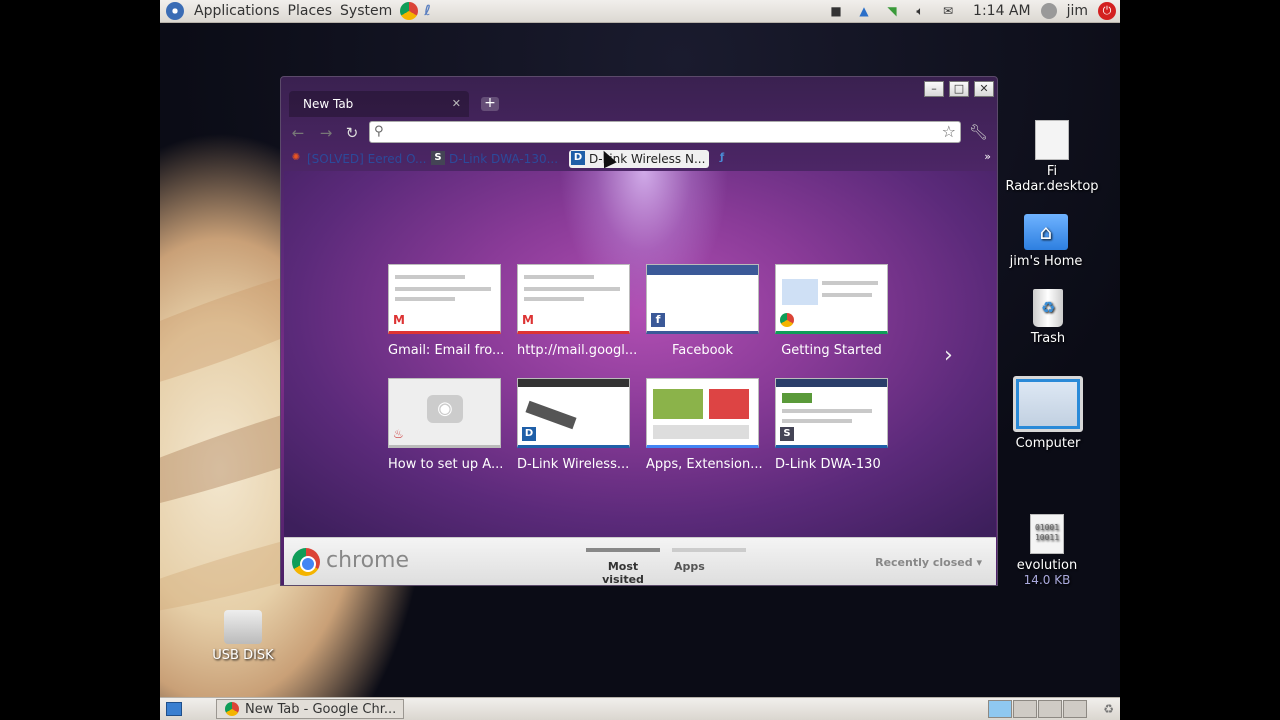 Image resolution: width=1280 pixels, height=720 pixels. Describe the element at coordinates (978, 132) in the screenshot. I see `wrench-icon: 🔧︎` at that location.